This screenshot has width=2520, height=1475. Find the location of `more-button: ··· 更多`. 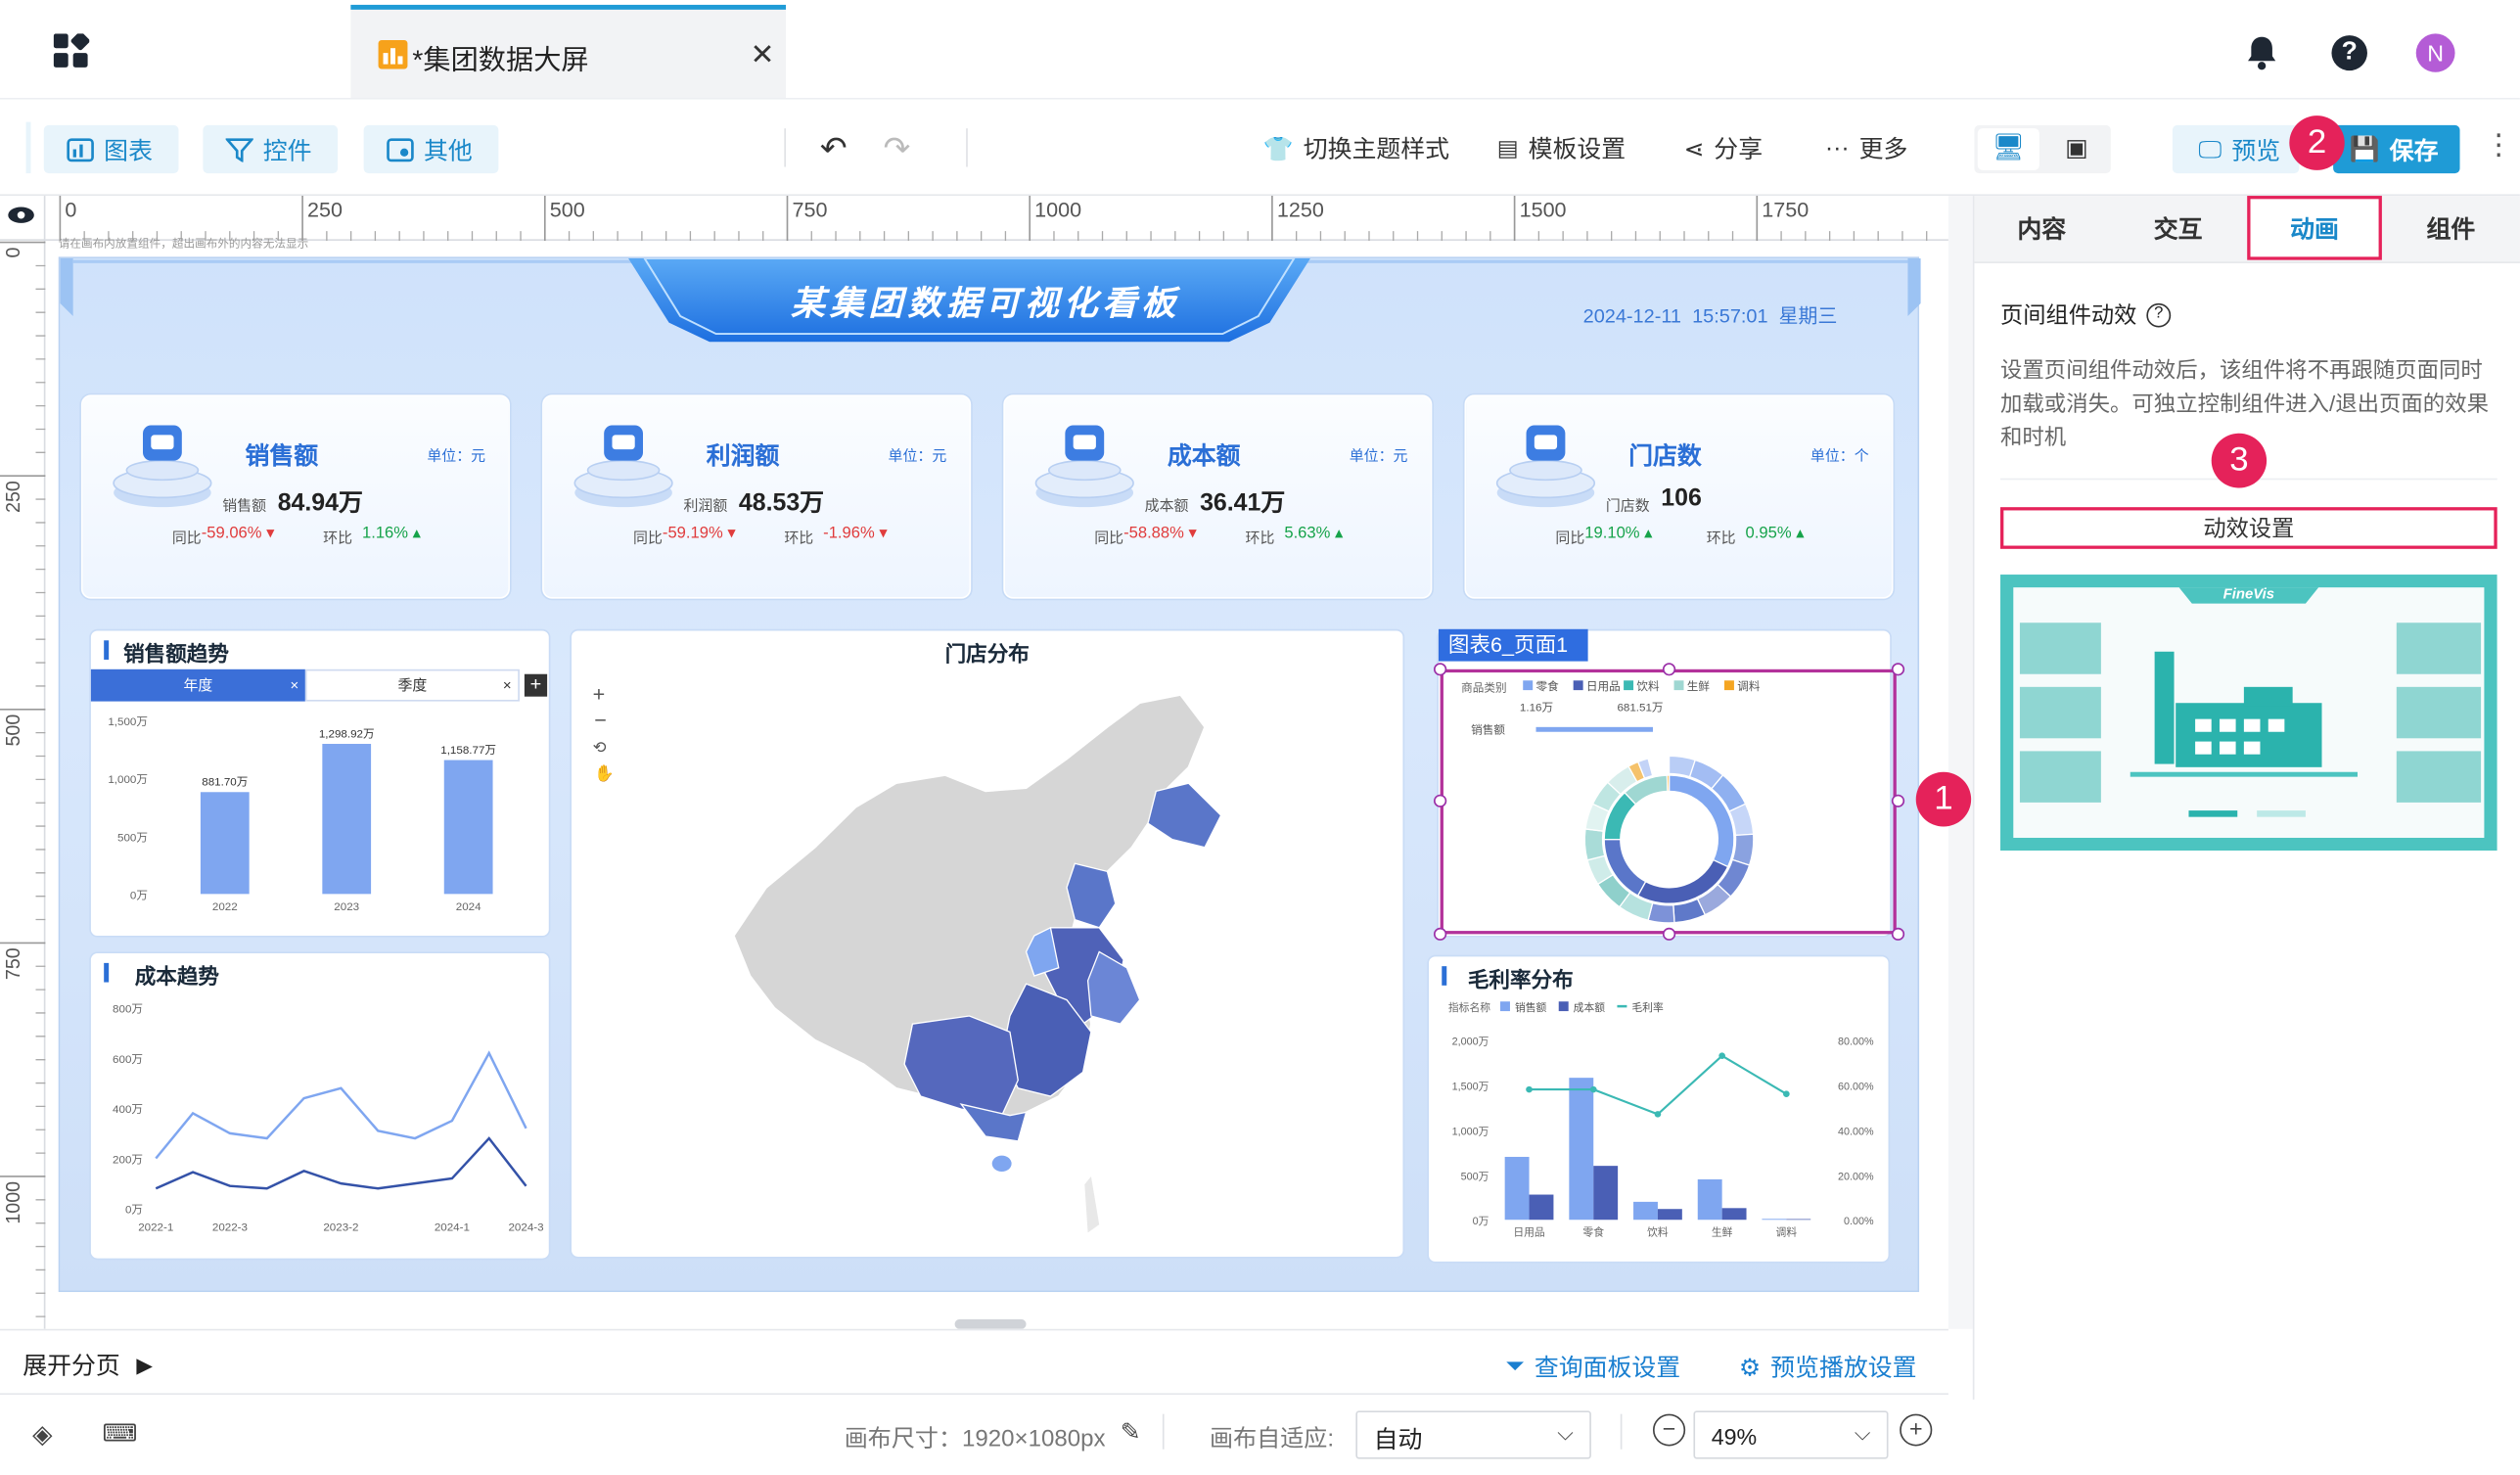

more-button: ··· 更多 is located at coordinates (1866, 147).